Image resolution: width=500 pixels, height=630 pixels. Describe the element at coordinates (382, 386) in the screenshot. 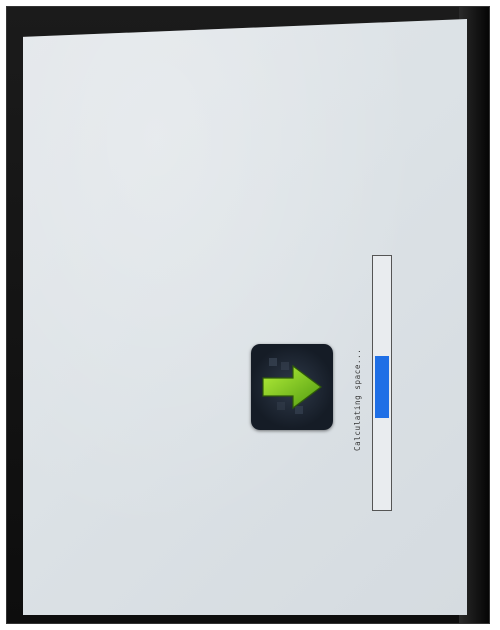

I see `progress-fill` at that location.